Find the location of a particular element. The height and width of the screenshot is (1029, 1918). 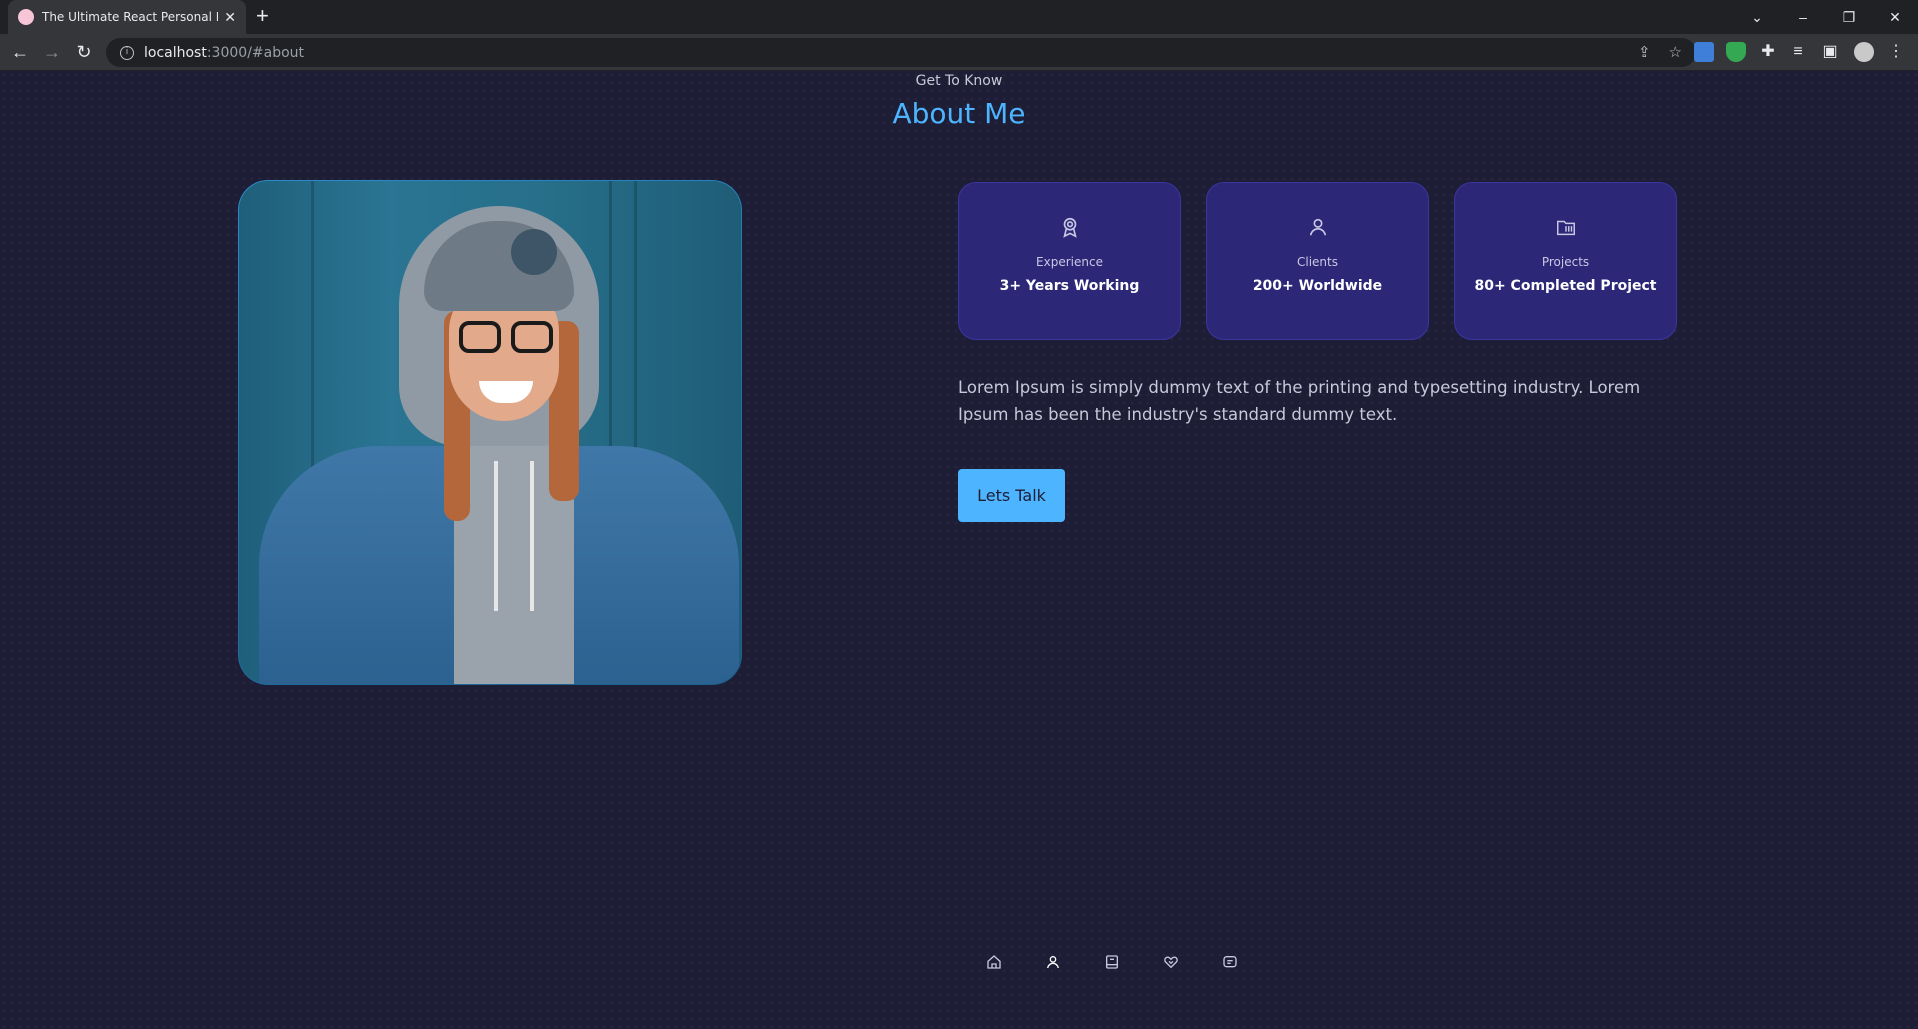

reading-list-icon: ≡ is located at coordinates (1798, 52).